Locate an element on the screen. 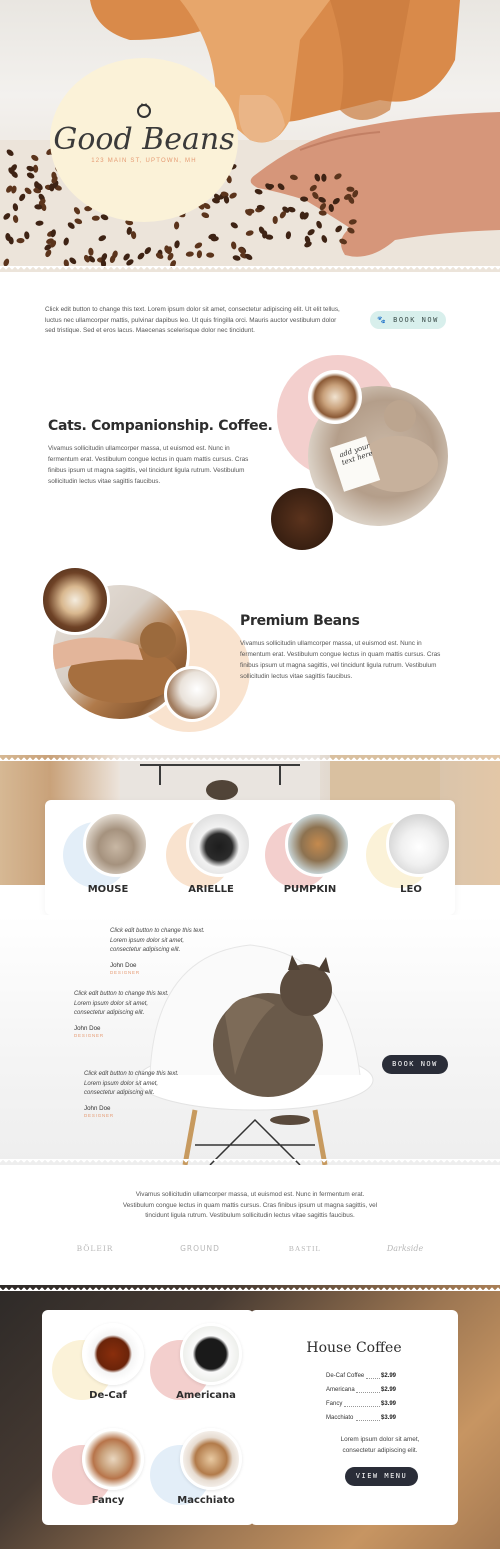 This screenshot has width=500, height=1549. menu-item-name: Fancy is located at coordinates (108, 1500).